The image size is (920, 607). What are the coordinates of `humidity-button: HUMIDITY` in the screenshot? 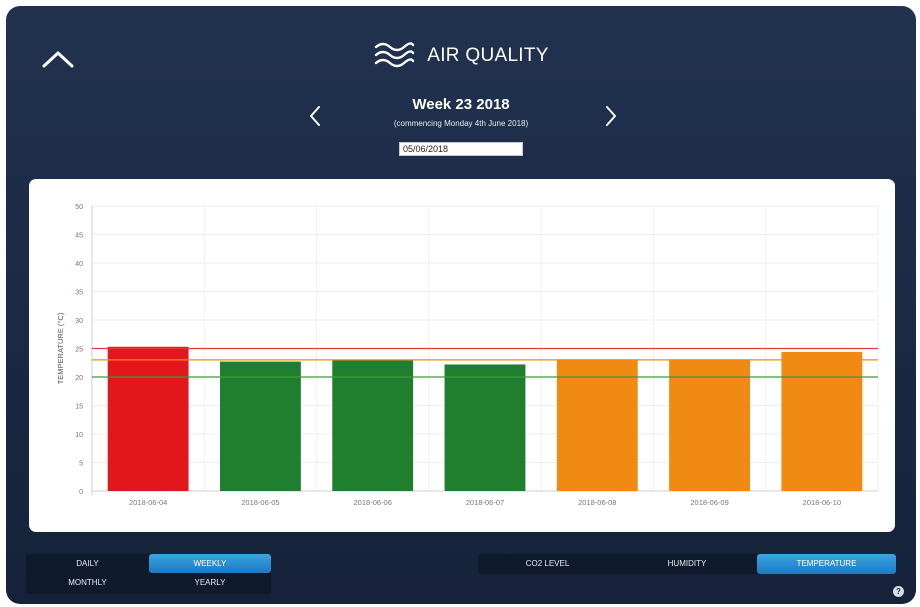 It's located at (687, 564).